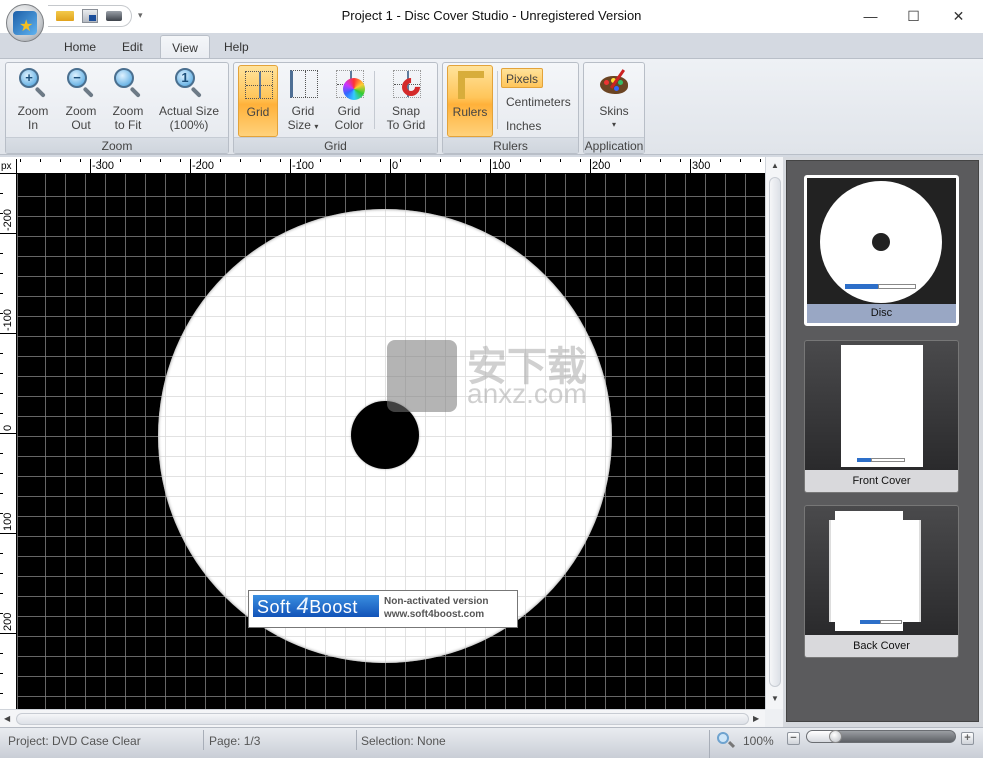 Image resolution: width=983 pixels, height=758 pixels. Describe the element at coordinates (395, 166) in the screenshot. I see `ruler-label: 0` at that location.